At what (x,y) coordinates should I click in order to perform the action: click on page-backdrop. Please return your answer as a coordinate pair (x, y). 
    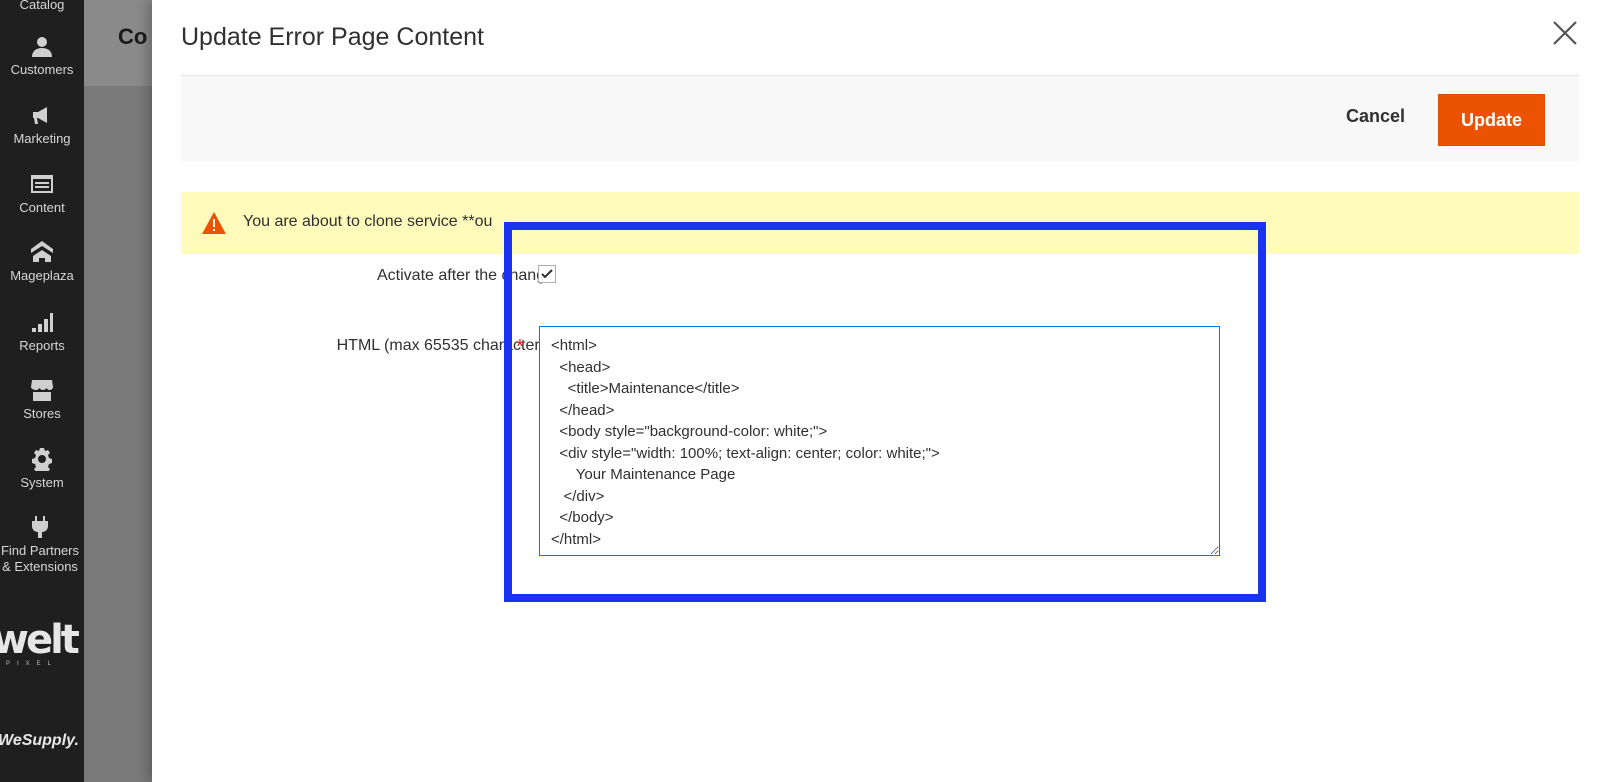
    Looking at the image, I should click on (119, 391).